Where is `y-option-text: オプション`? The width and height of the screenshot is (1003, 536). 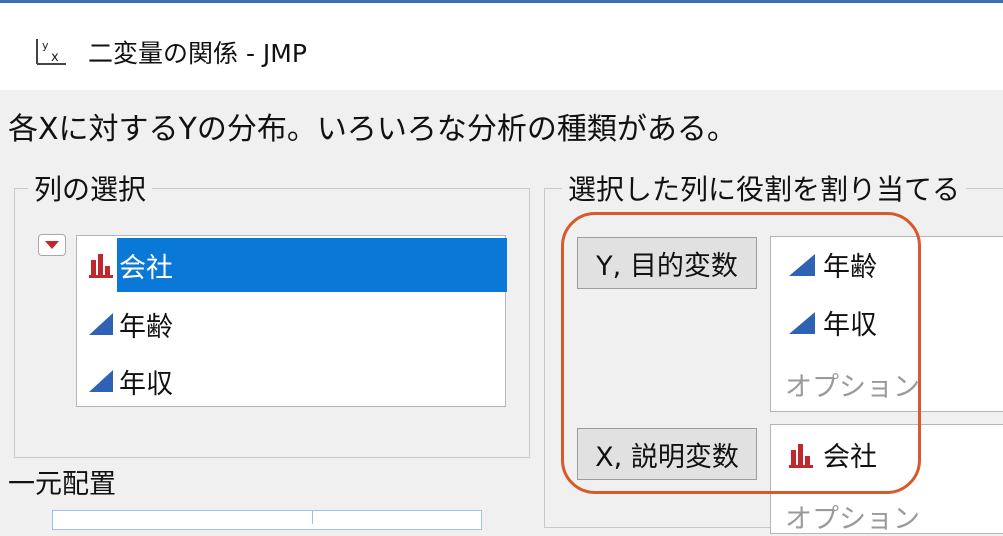 y-option-text: オプション is located at coordinates (852, 384).